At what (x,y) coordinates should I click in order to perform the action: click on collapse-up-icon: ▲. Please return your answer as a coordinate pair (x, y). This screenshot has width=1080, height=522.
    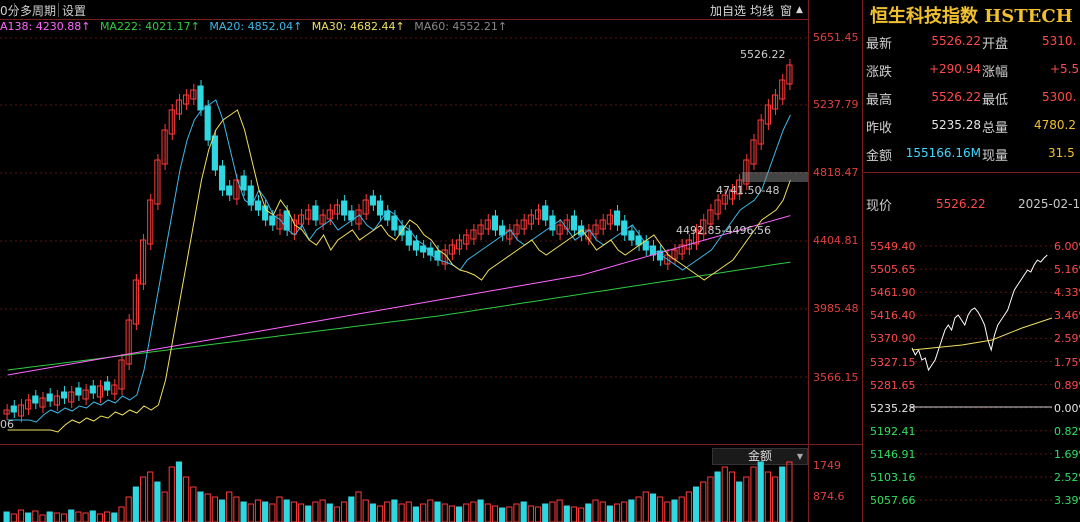
    Looking at the image, I should click on (799, 10).